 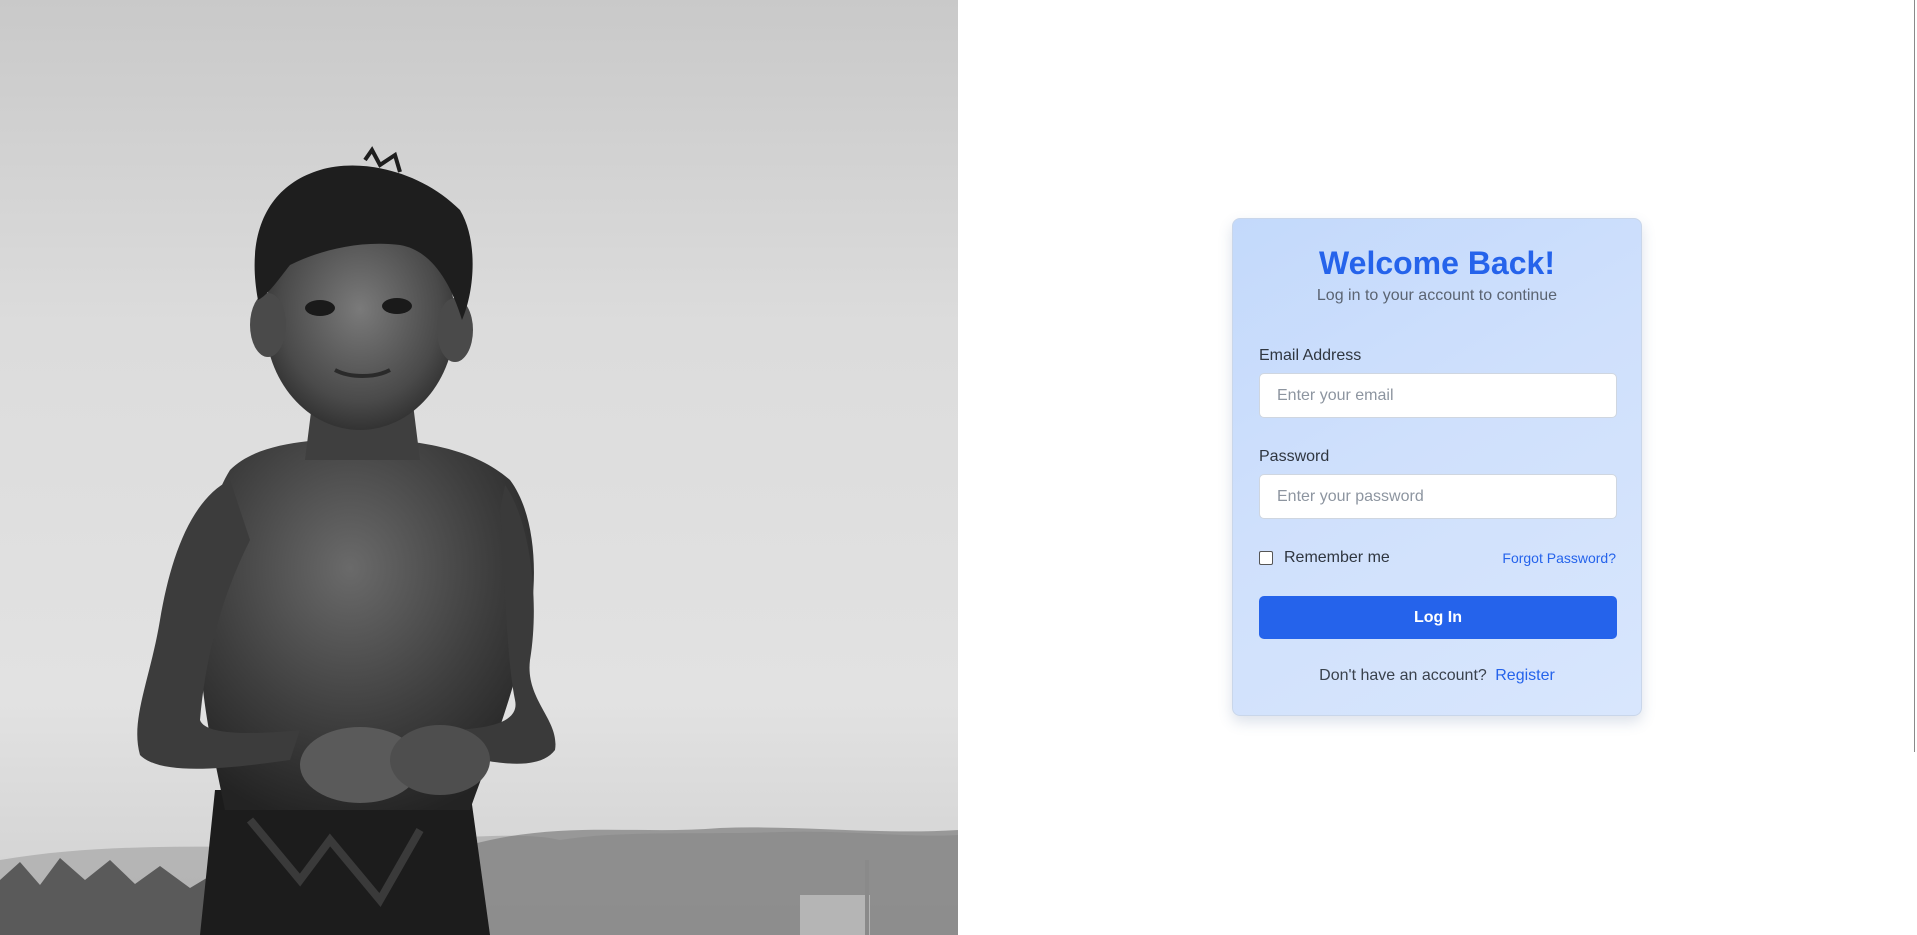 I want to click on login-button: Log In, so click(x=1438, y=617).